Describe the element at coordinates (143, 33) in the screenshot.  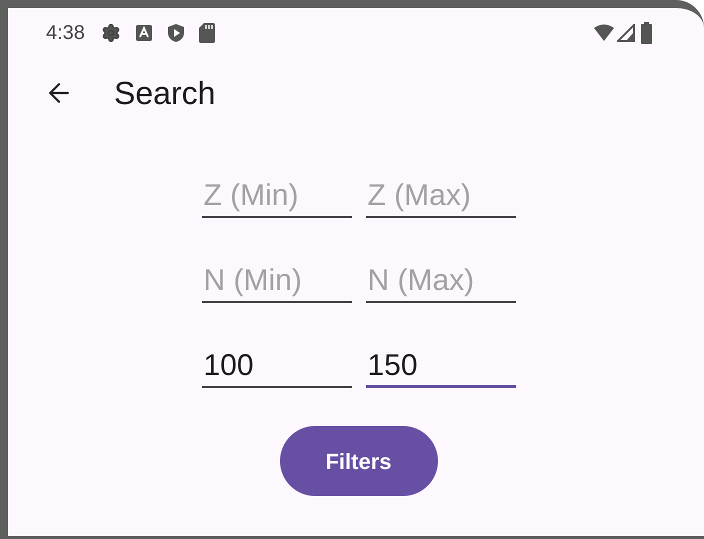
I see `font-icon` at that location.